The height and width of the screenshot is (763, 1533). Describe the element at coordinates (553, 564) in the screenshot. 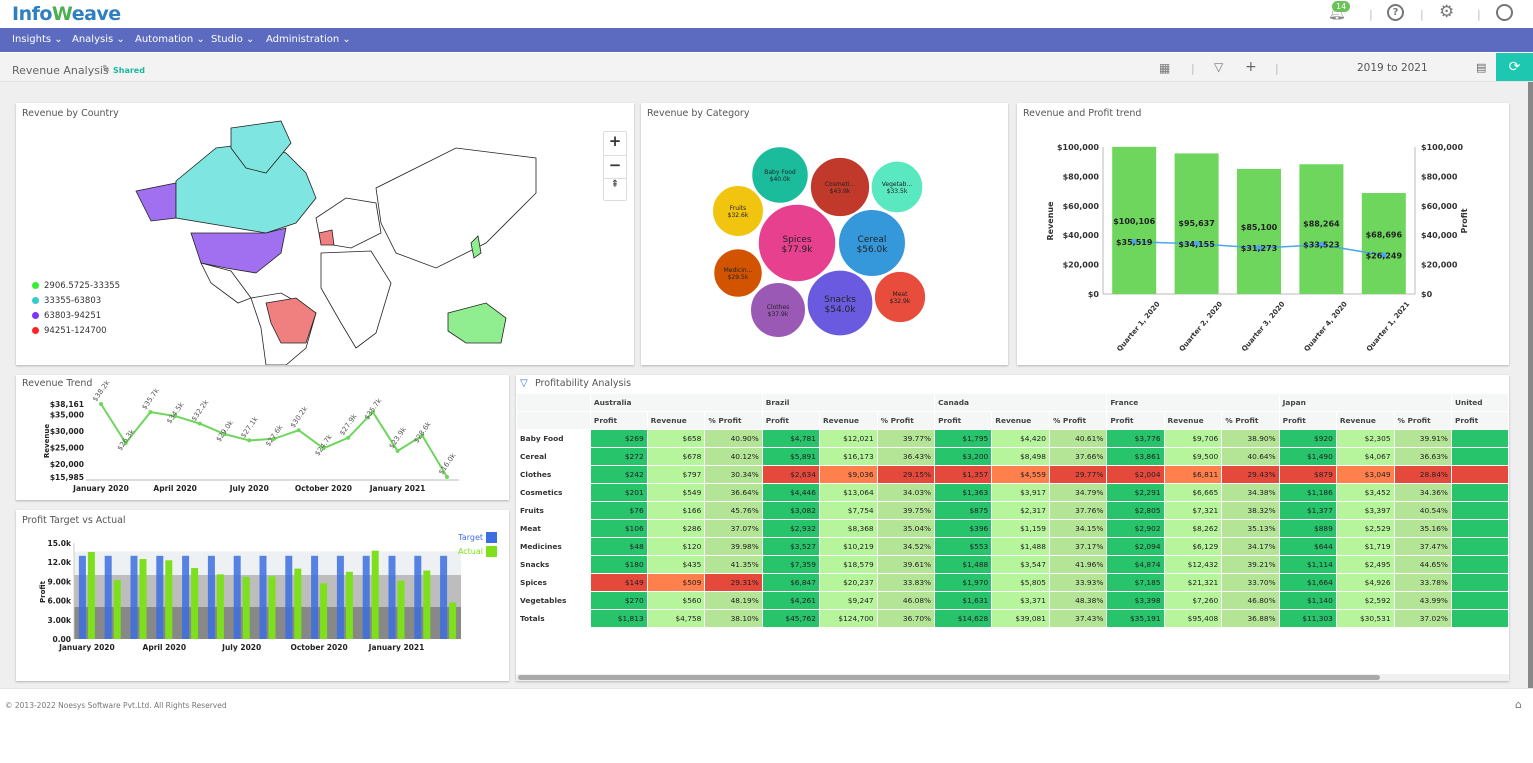

I see `row-label: Snacks` at that location.